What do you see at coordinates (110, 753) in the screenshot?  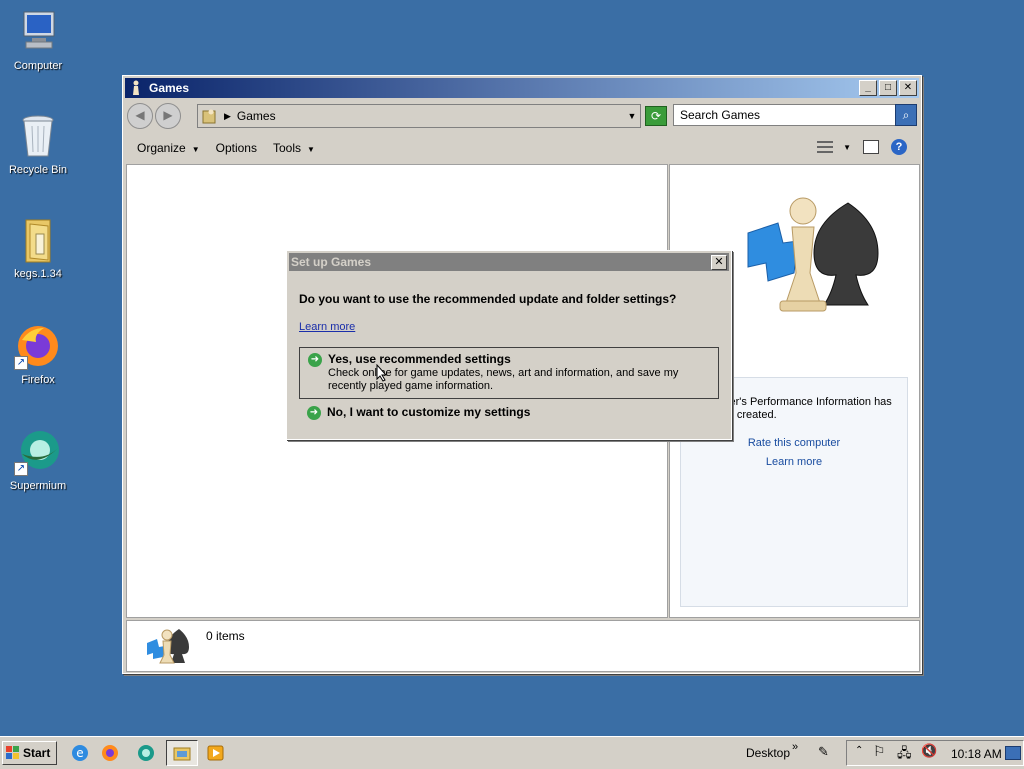 I see `firefox-icon` at bounding box center [110, 753].